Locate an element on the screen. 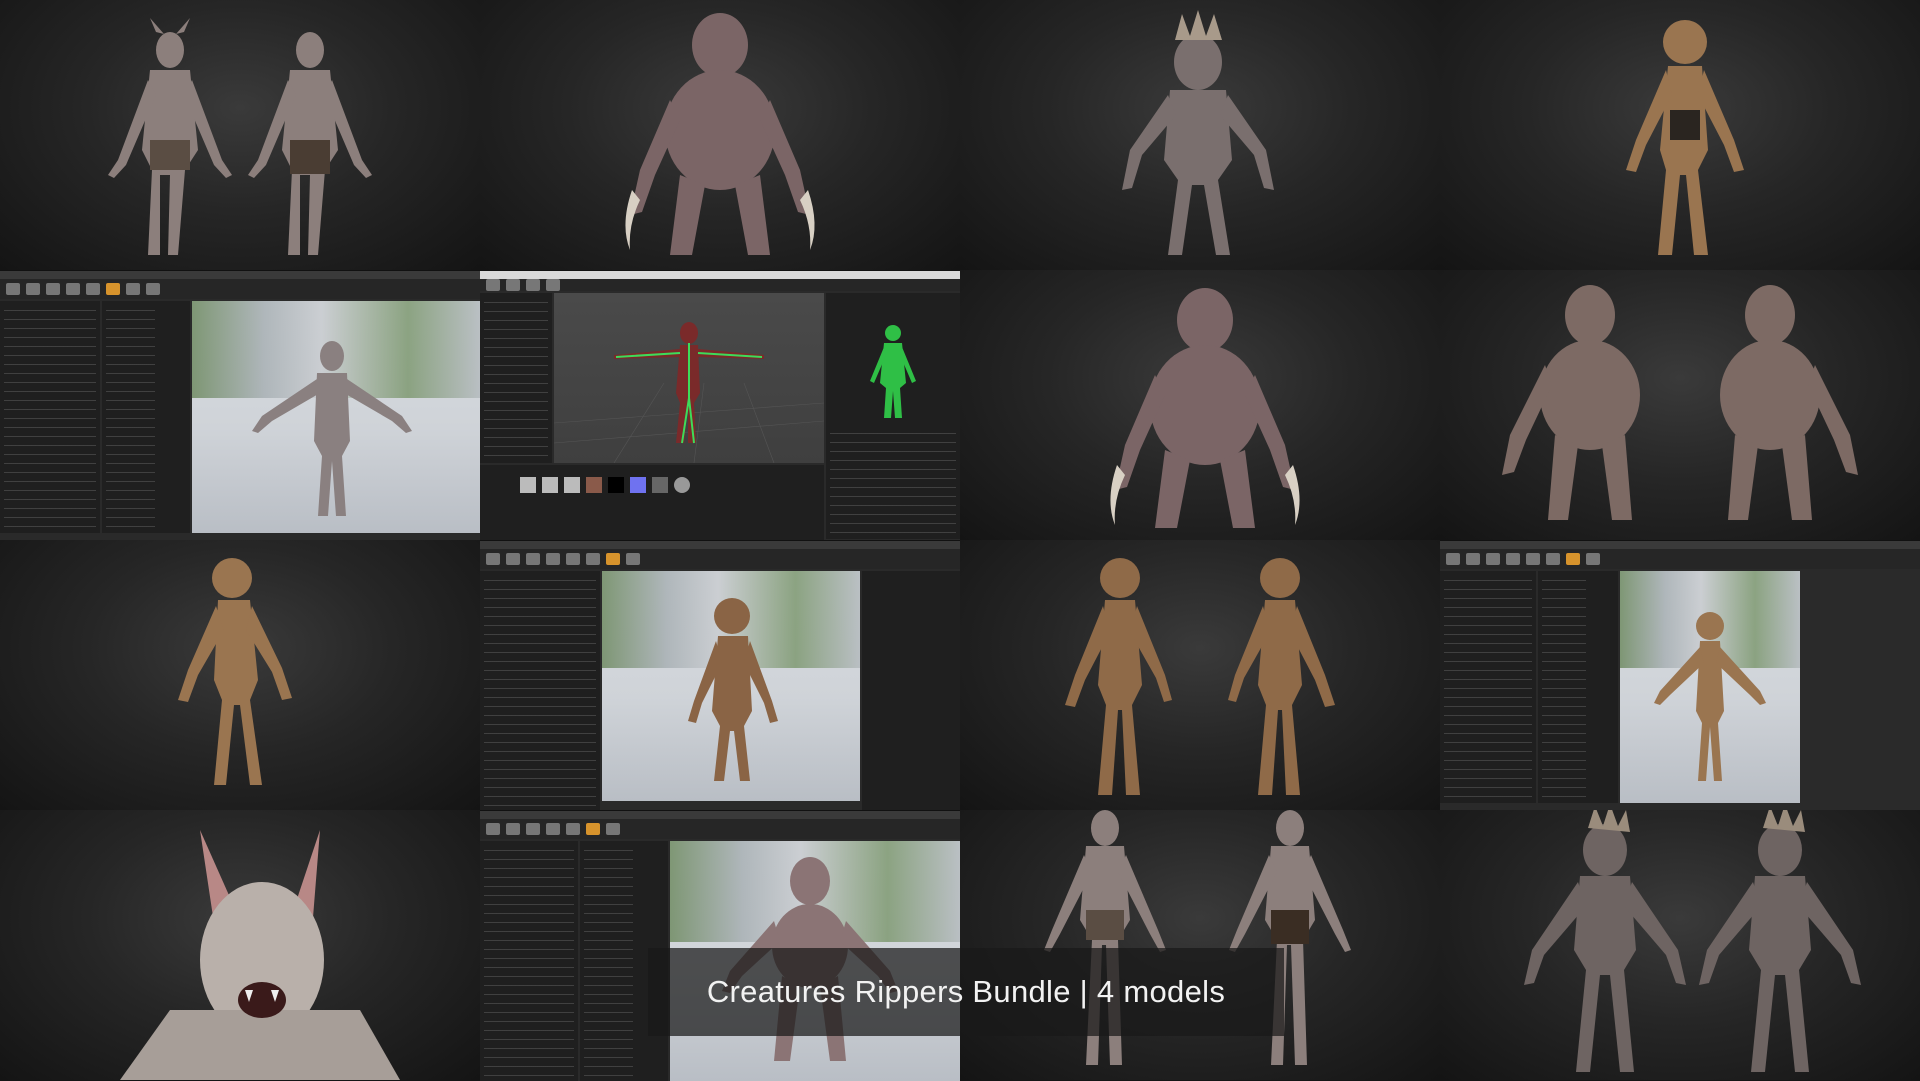 Image resolution: width=1920 pixels, height=1081 pixels. goblin-creature-figure is located at coordinates (1685, 137).